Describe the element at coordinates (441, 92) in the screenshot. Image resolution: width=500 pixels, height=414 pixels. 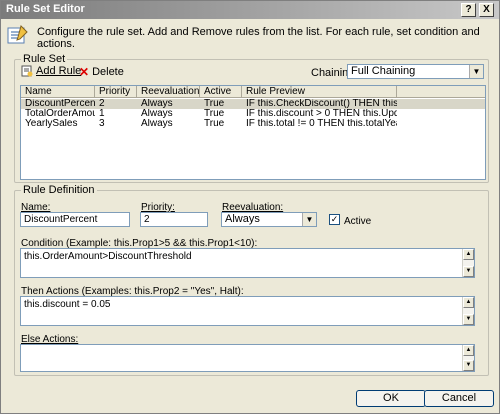
I see `column-header-filler` at that location.